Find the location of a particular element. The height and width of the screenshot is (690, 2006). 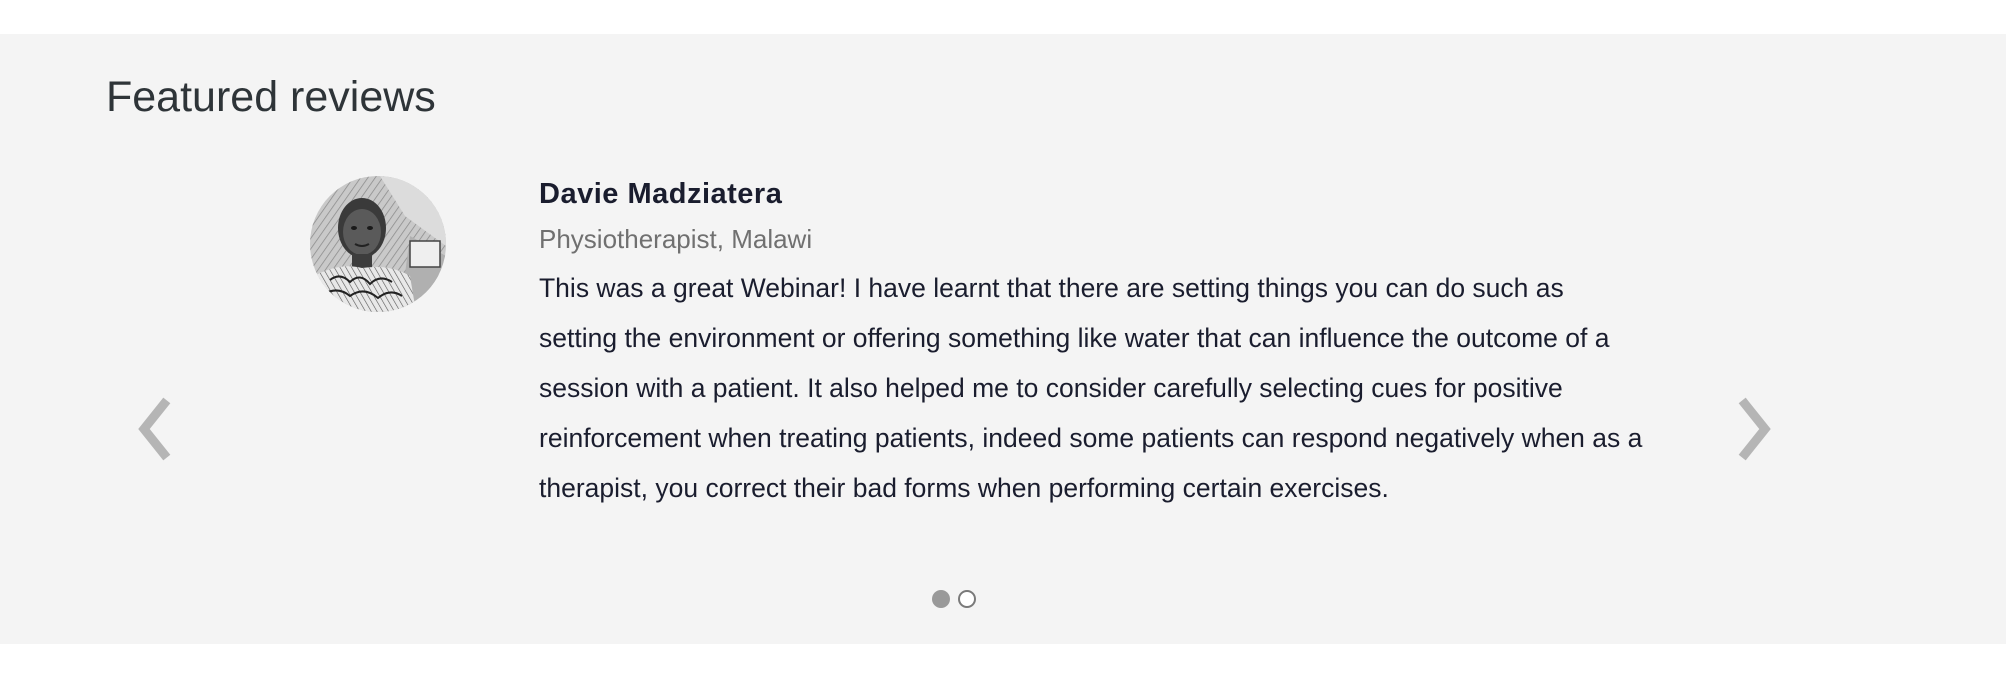

carousel-prev-button is located at coordinates (160, 434).